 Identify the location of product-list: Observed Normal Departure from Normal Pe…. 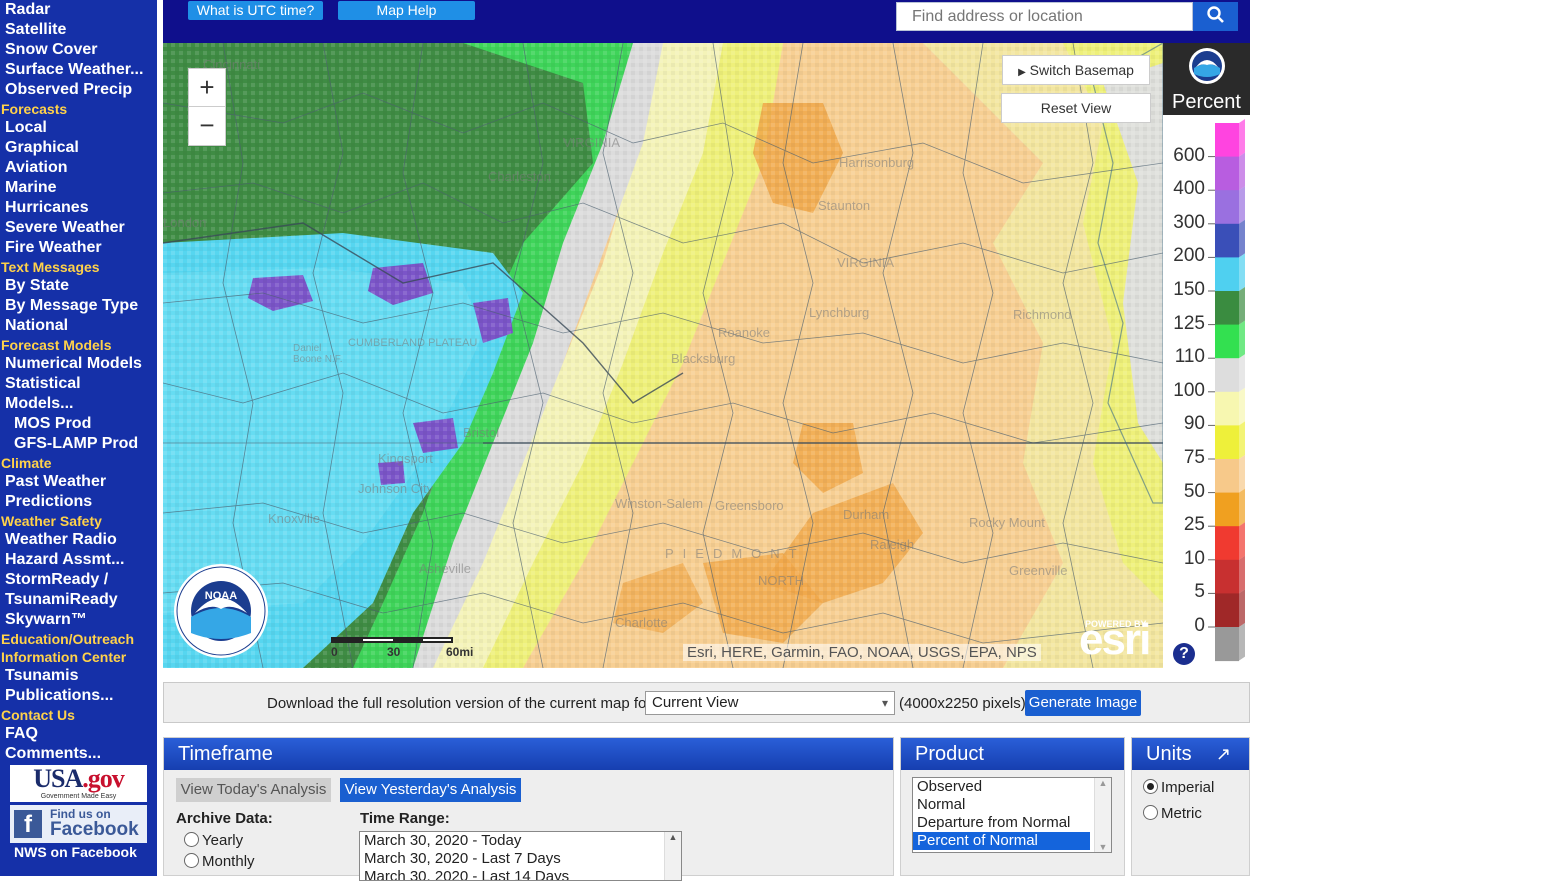
(1012, 815).